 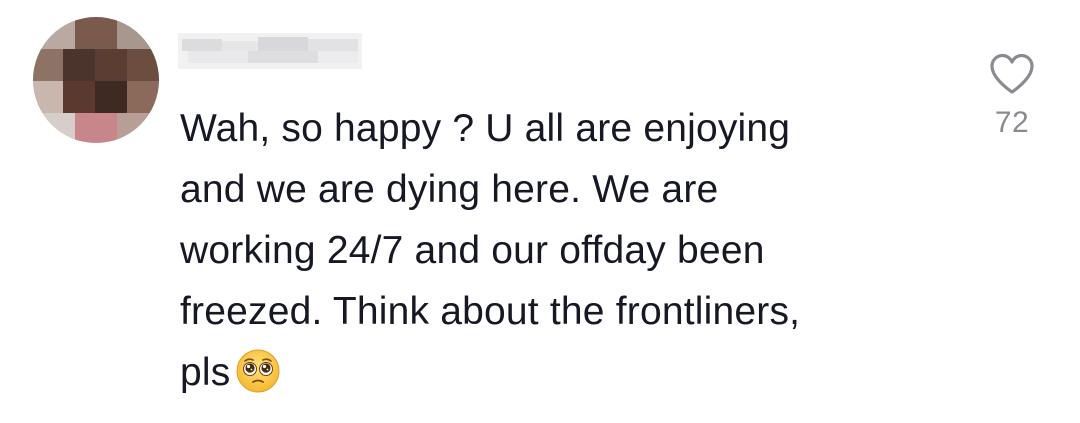 I want to click on avatar, so click(x=96, y=80).